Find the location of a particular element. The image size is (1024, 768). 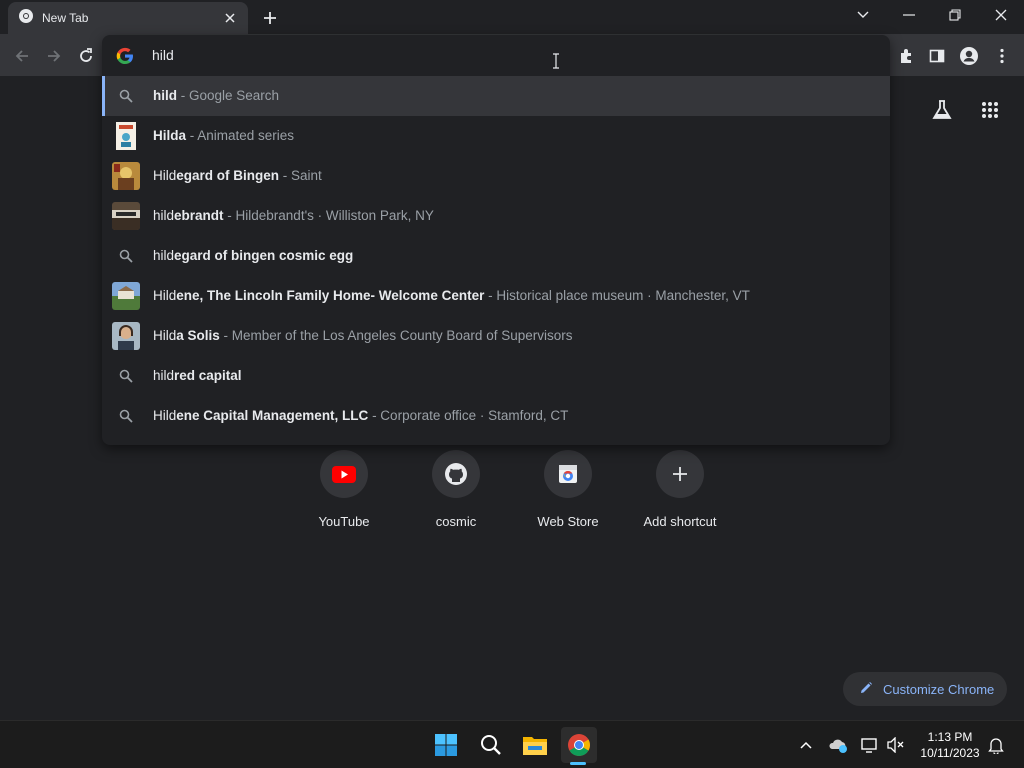

chrome-taskbar-icon is located at coordinates (579, 745).